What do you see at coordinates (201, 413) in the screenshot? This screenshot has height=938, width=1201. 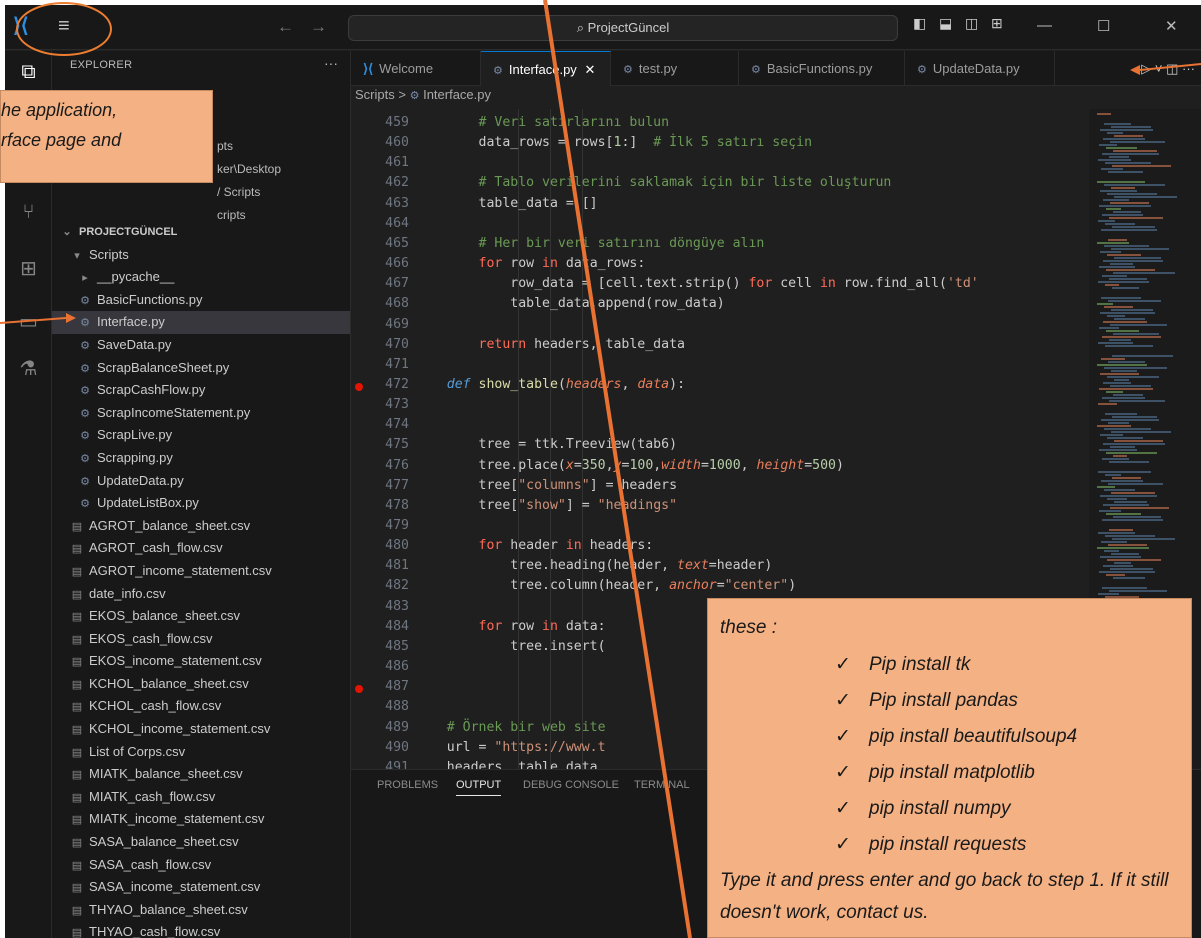 I see `file-item: ⚙ ScrapIncomeStatement.py` at bounding box center [201, 413].